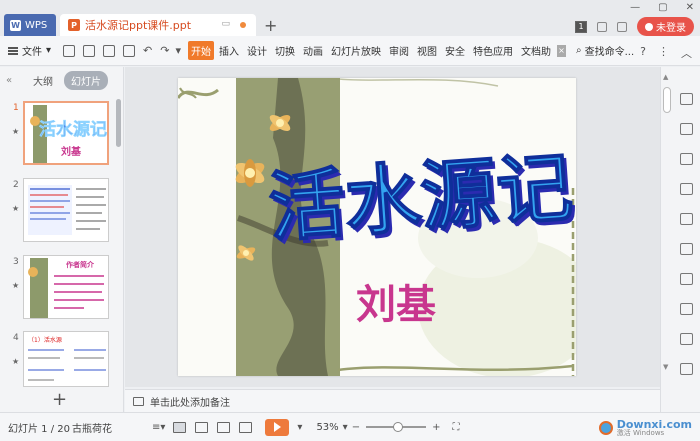 The height and width of the screenshot is (441, 700). I want to click on tab-view: 视图, so click(427, 50).